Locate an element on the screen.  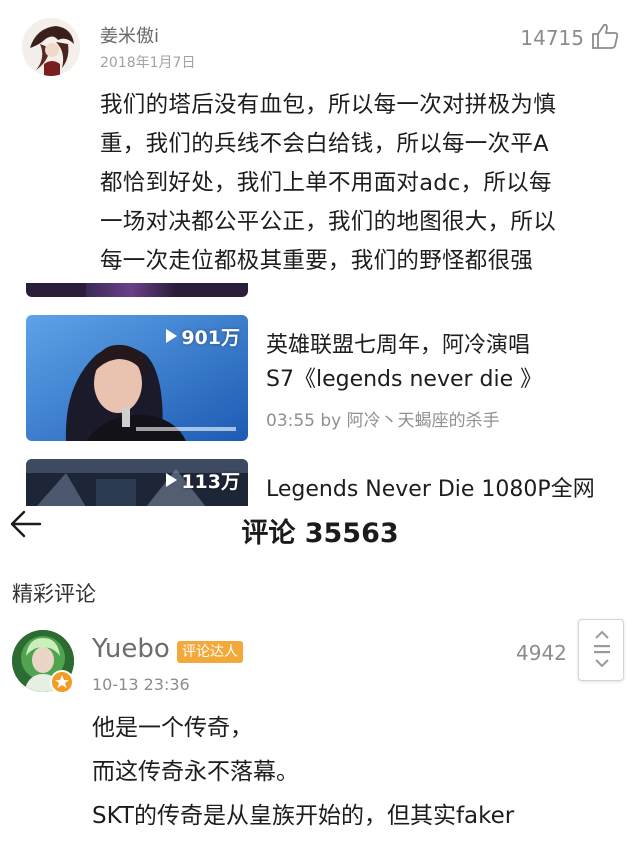
view-count: 113万 is located at coordinates (203, 480).